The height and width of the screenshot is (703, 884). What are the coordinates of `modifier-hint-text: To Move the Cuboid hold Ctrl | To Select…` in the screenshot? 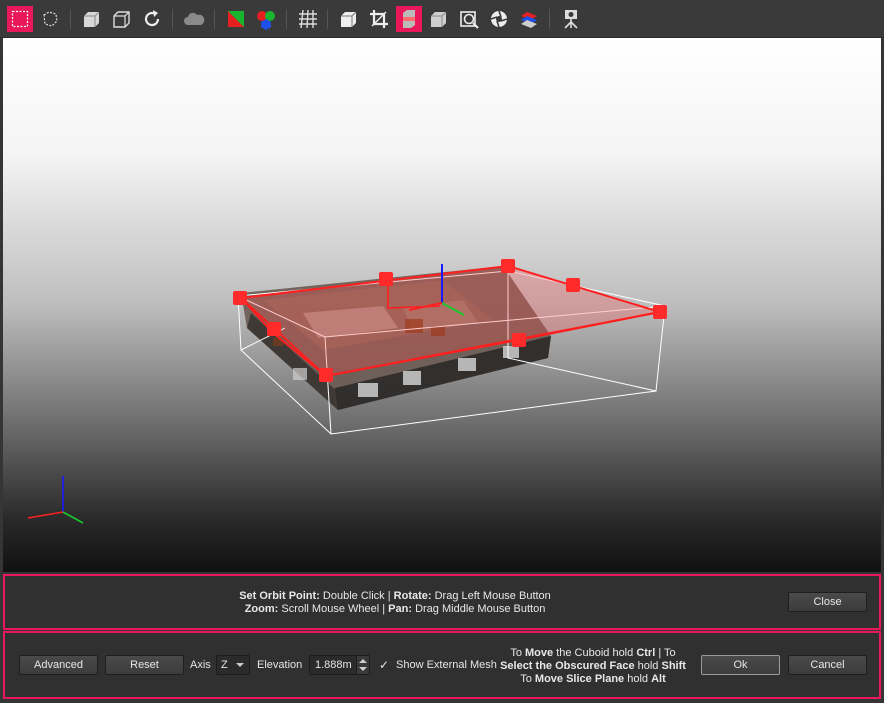 It's located at (593, 666).